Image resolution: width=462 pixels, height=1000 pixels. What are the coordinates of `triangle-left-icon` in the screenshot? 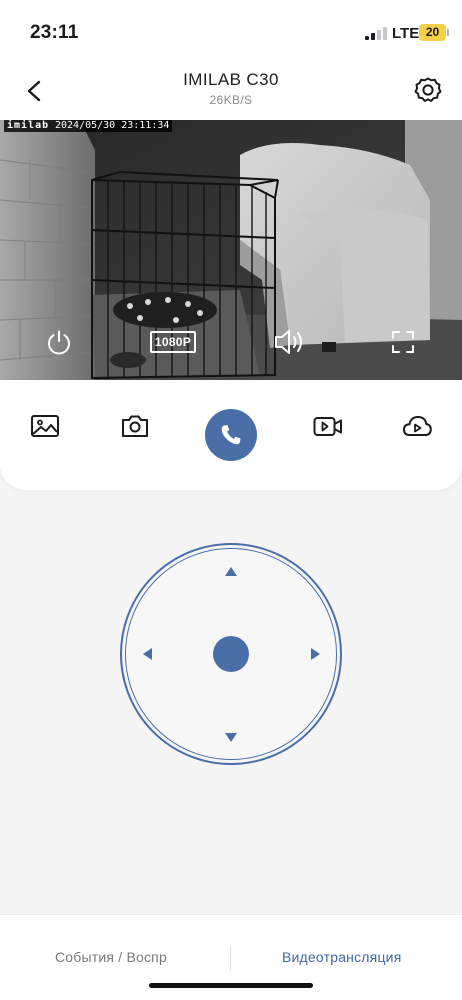 It's located at (147, 654).